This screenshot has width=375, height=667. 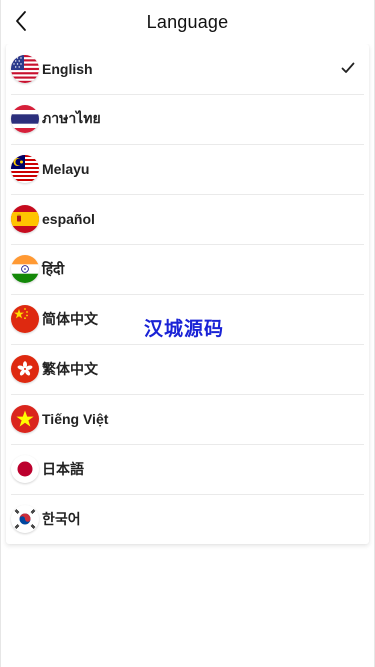 I want to click on language-item-english: English, so click(x=187, y=69).